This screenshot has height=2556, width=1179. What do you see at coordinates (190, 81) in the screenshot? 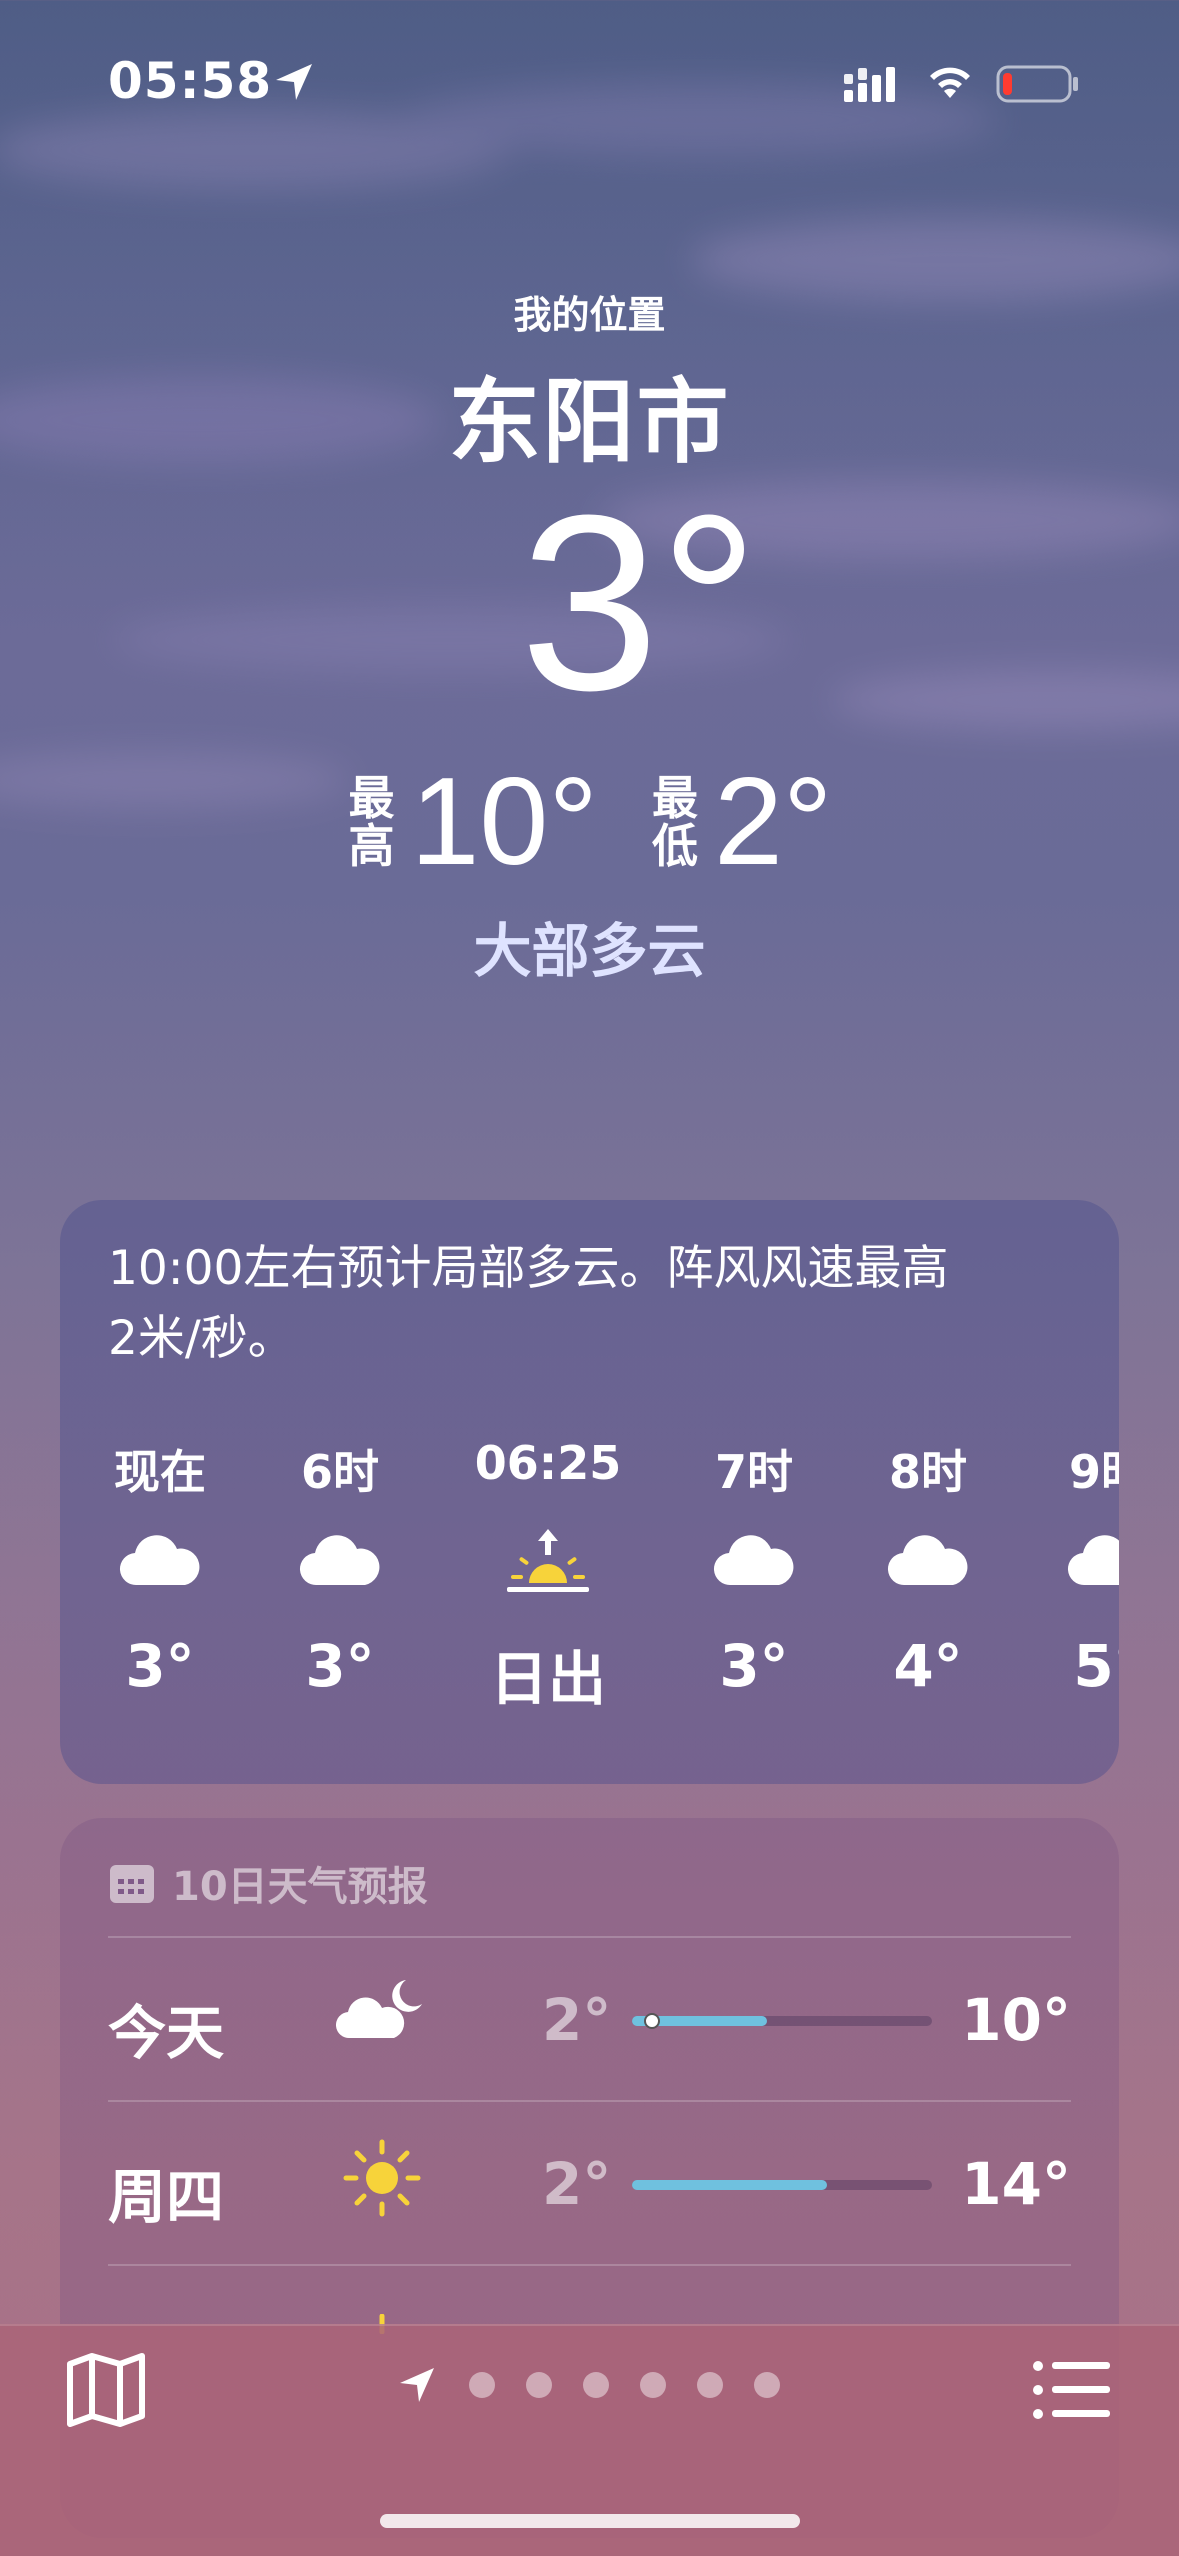
I see `status-time: 05:58` at bounding box center [190, 81].